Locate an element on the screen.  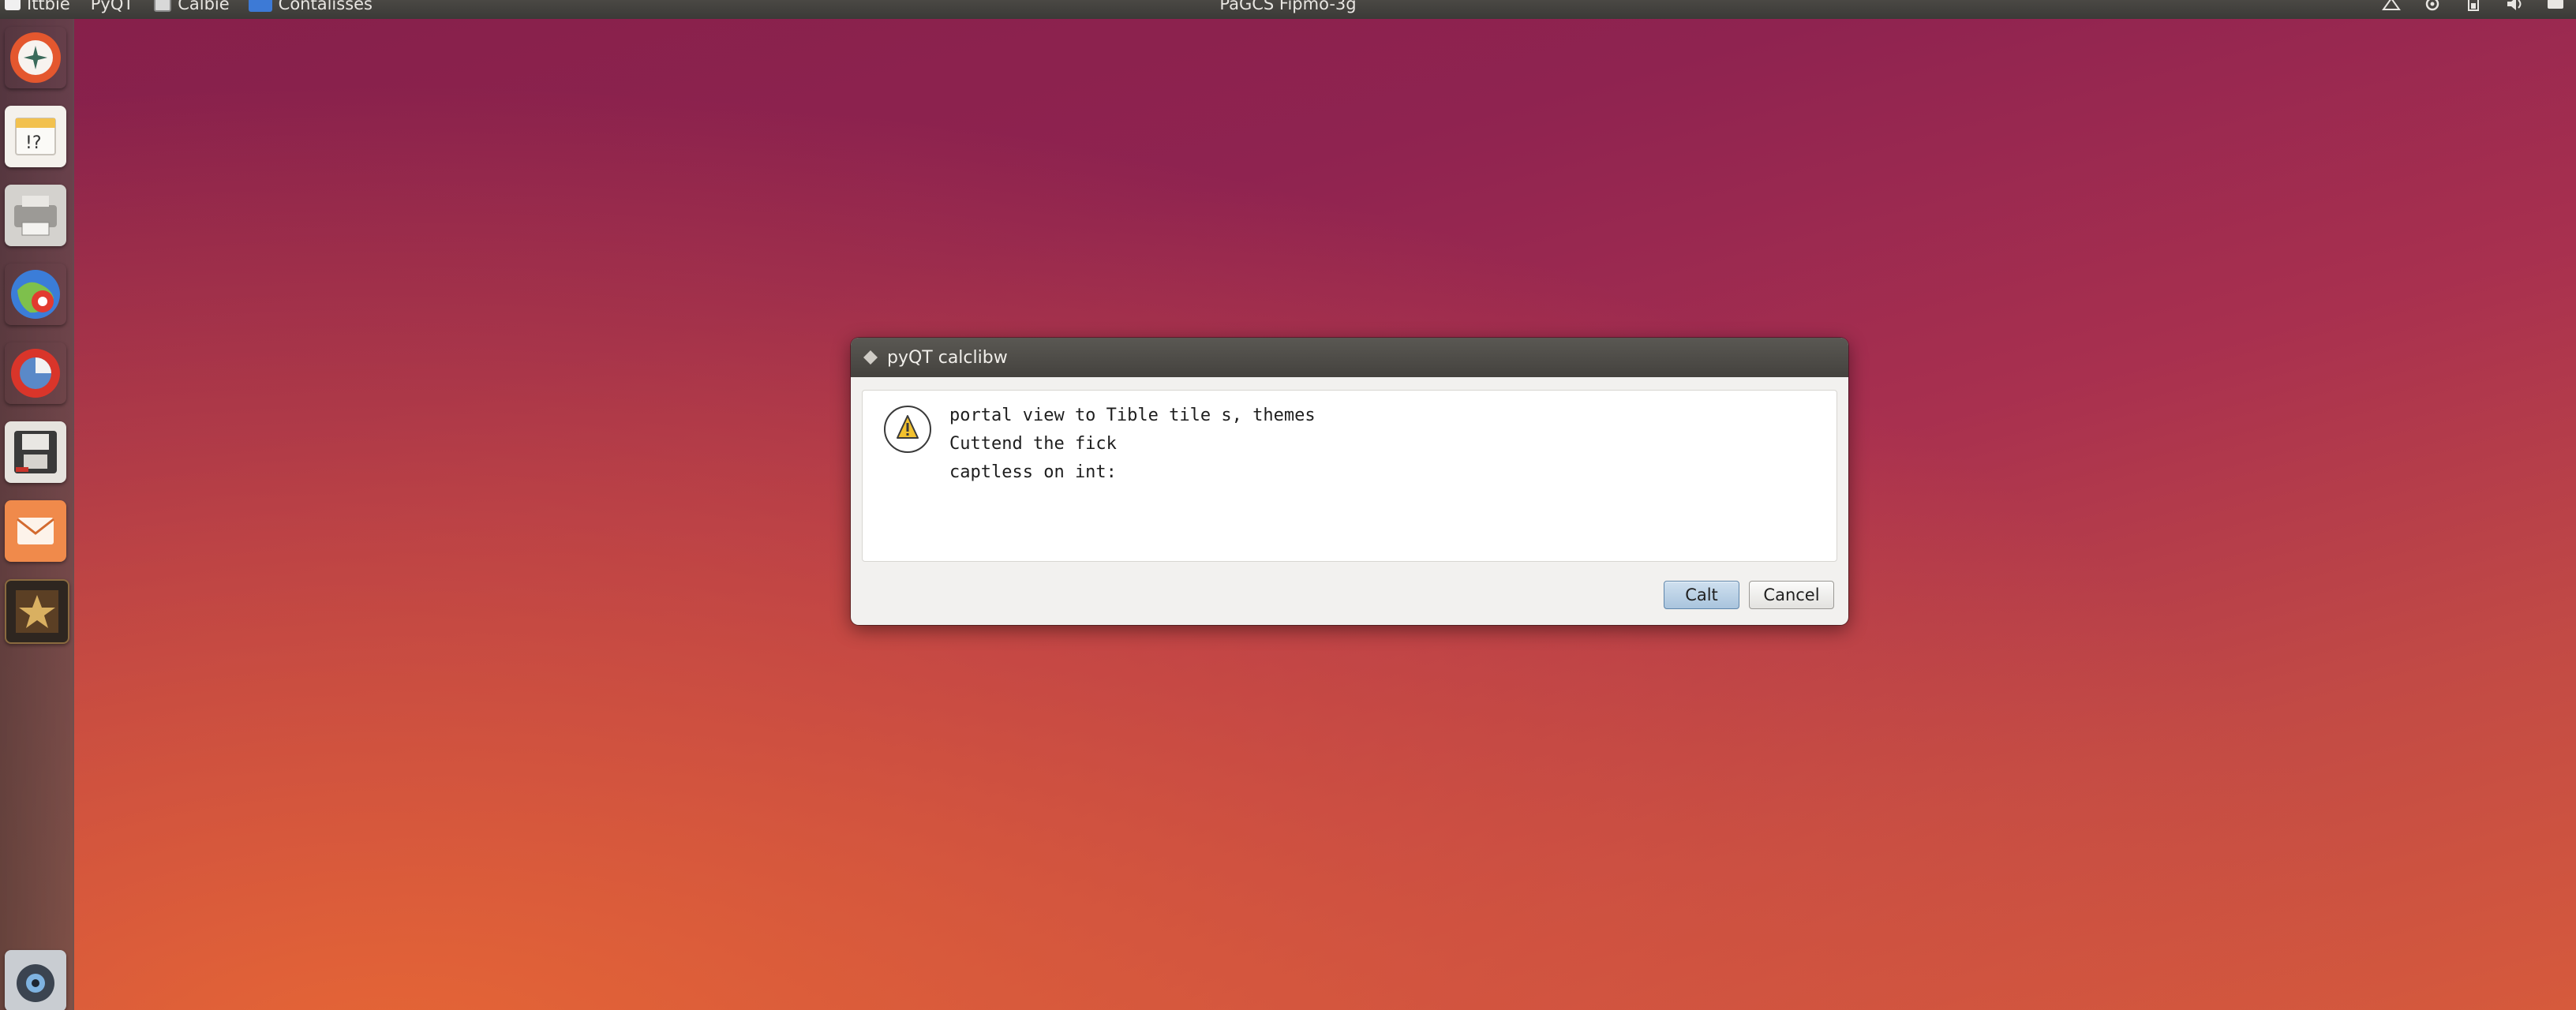
launcher: !? is located at coordinates (37, 514).